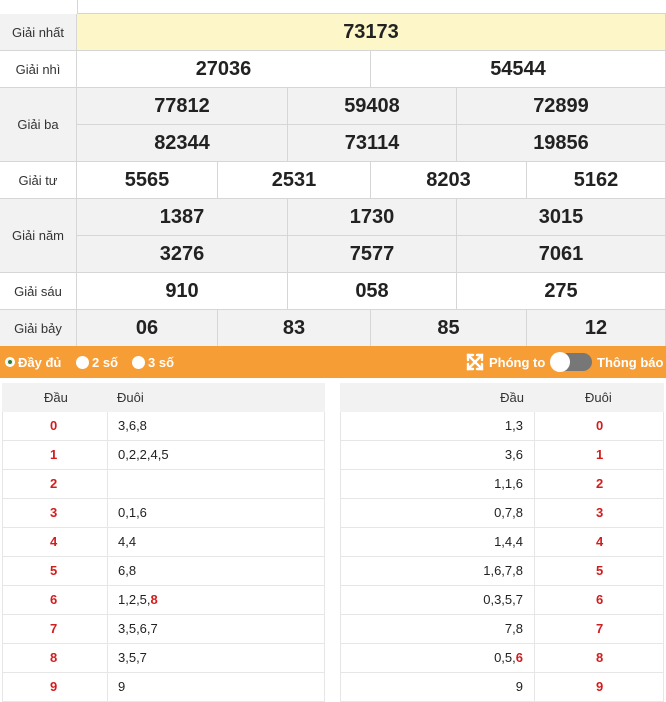 The width and height of the screenshot is (666, 702). Describe the element at coordinates (561, 106) in the screenshot. I see `prize-third-value: 72899` at that location.